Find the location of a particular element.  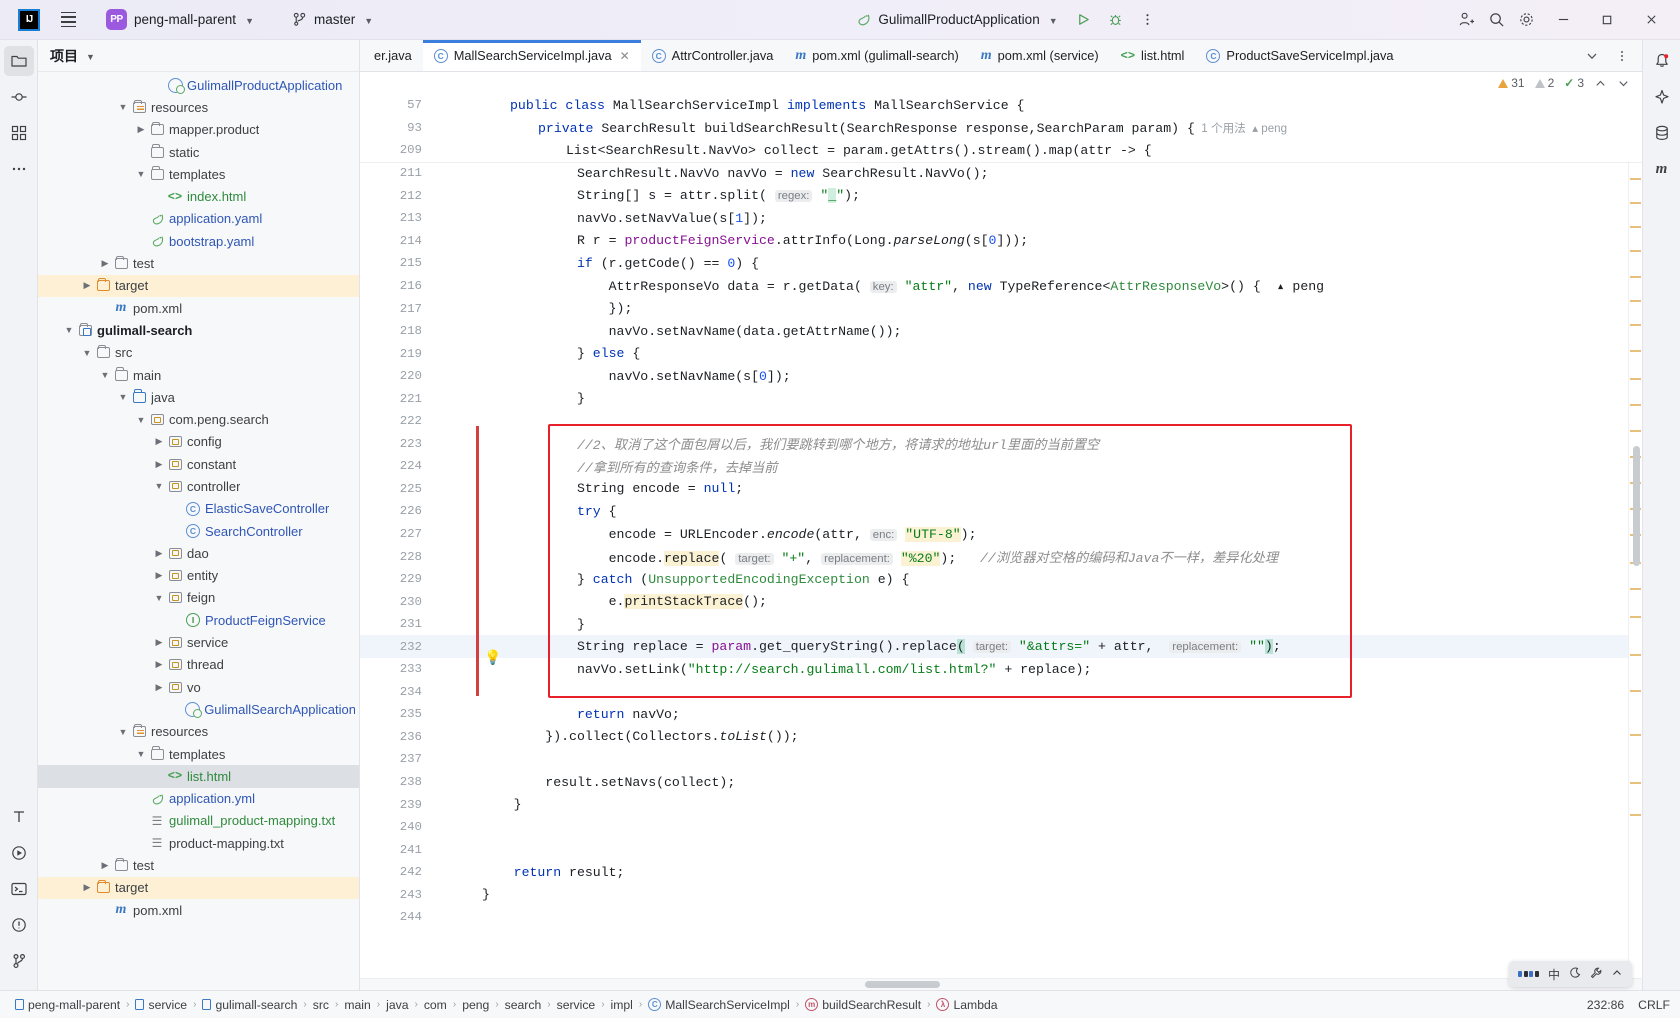

ime-indicator: 中 is located at coordinates (1570, 974).